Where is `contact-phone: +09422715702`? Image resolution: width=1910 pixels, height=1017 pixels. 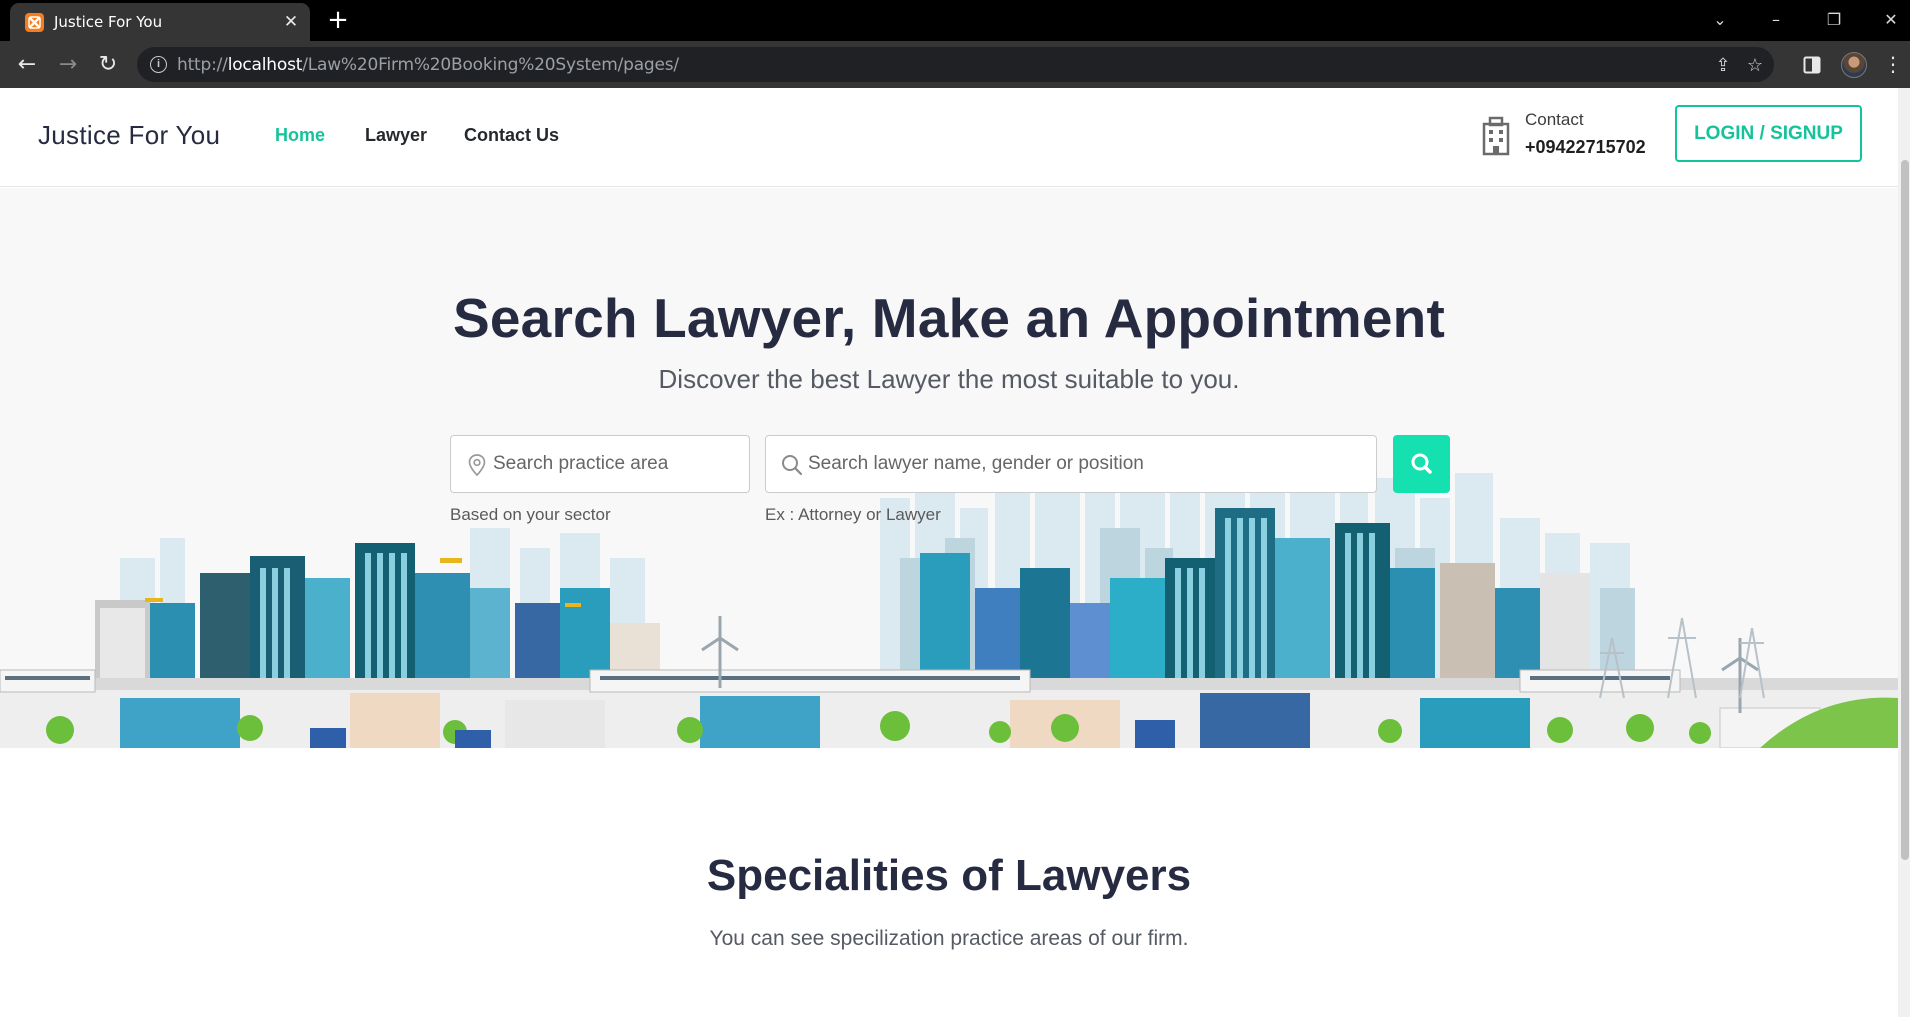 contact-phone: +09422715702 is located at coordinates (1585, 147).